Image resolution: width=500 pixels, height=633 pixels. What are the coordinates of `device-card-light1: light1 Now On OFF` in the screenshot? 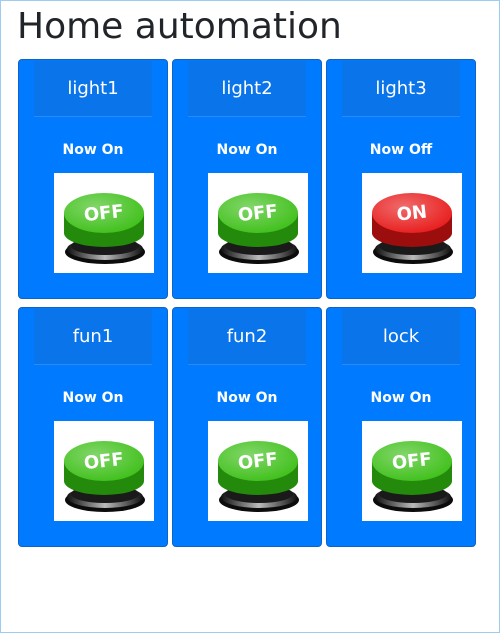 It's located at (93, 179).